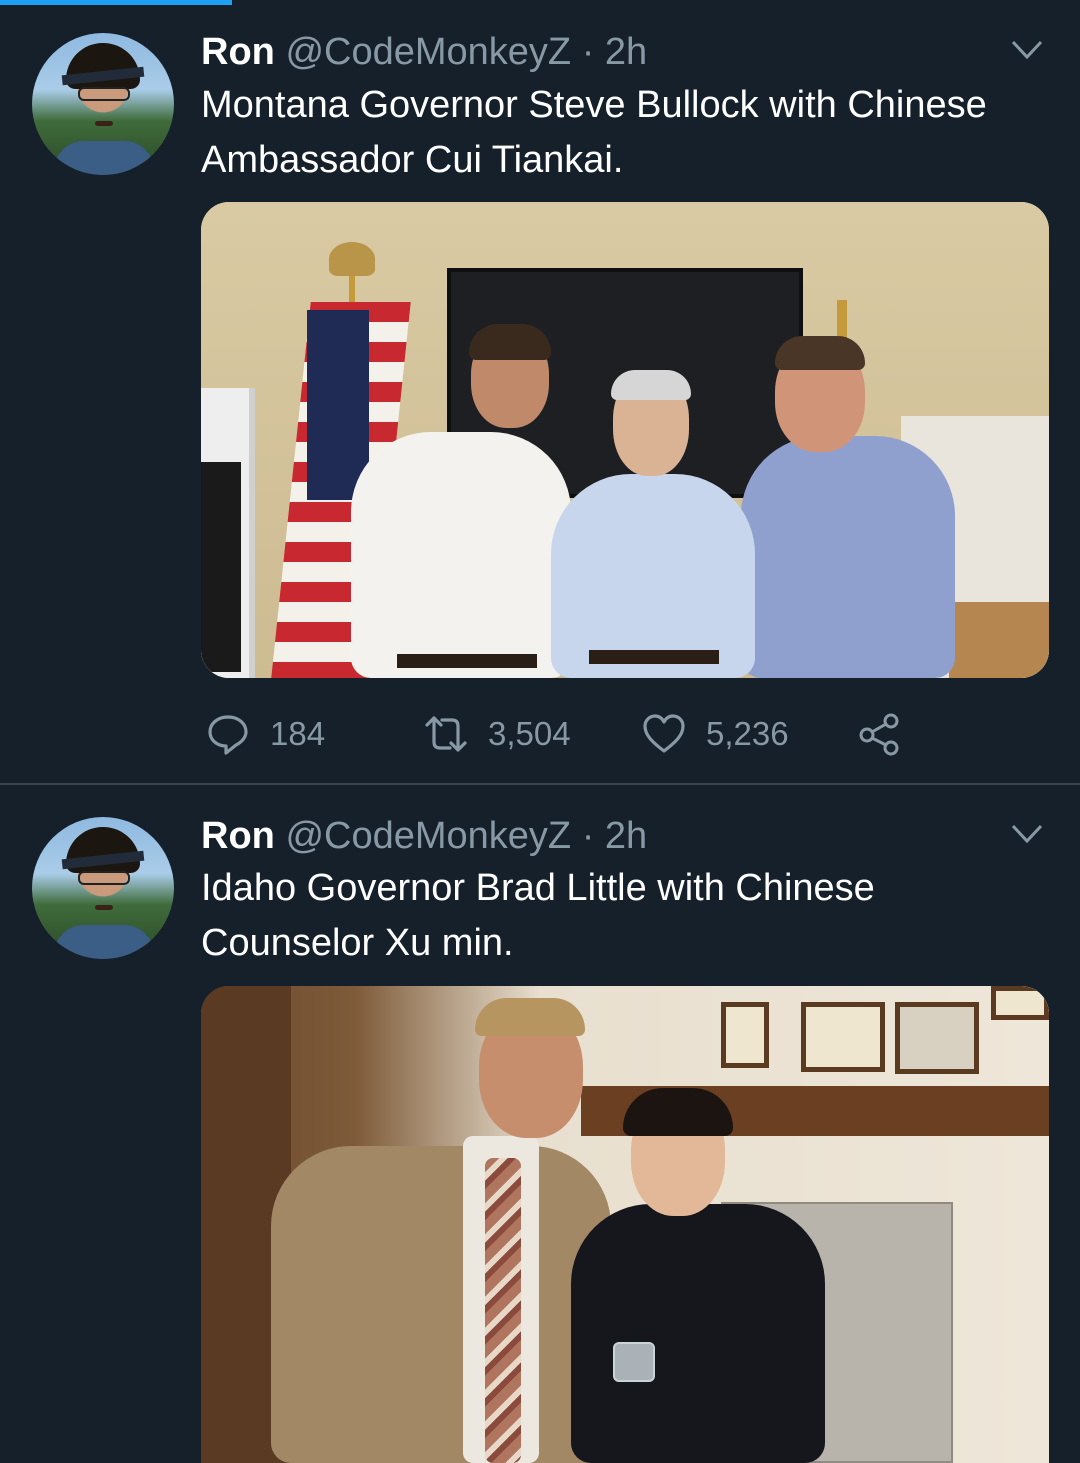 Image resolution: width=1080 pixels, height=1463 pixels. I want to click on tweet-actions: 184 3,504 5,236, so click(540, 734).